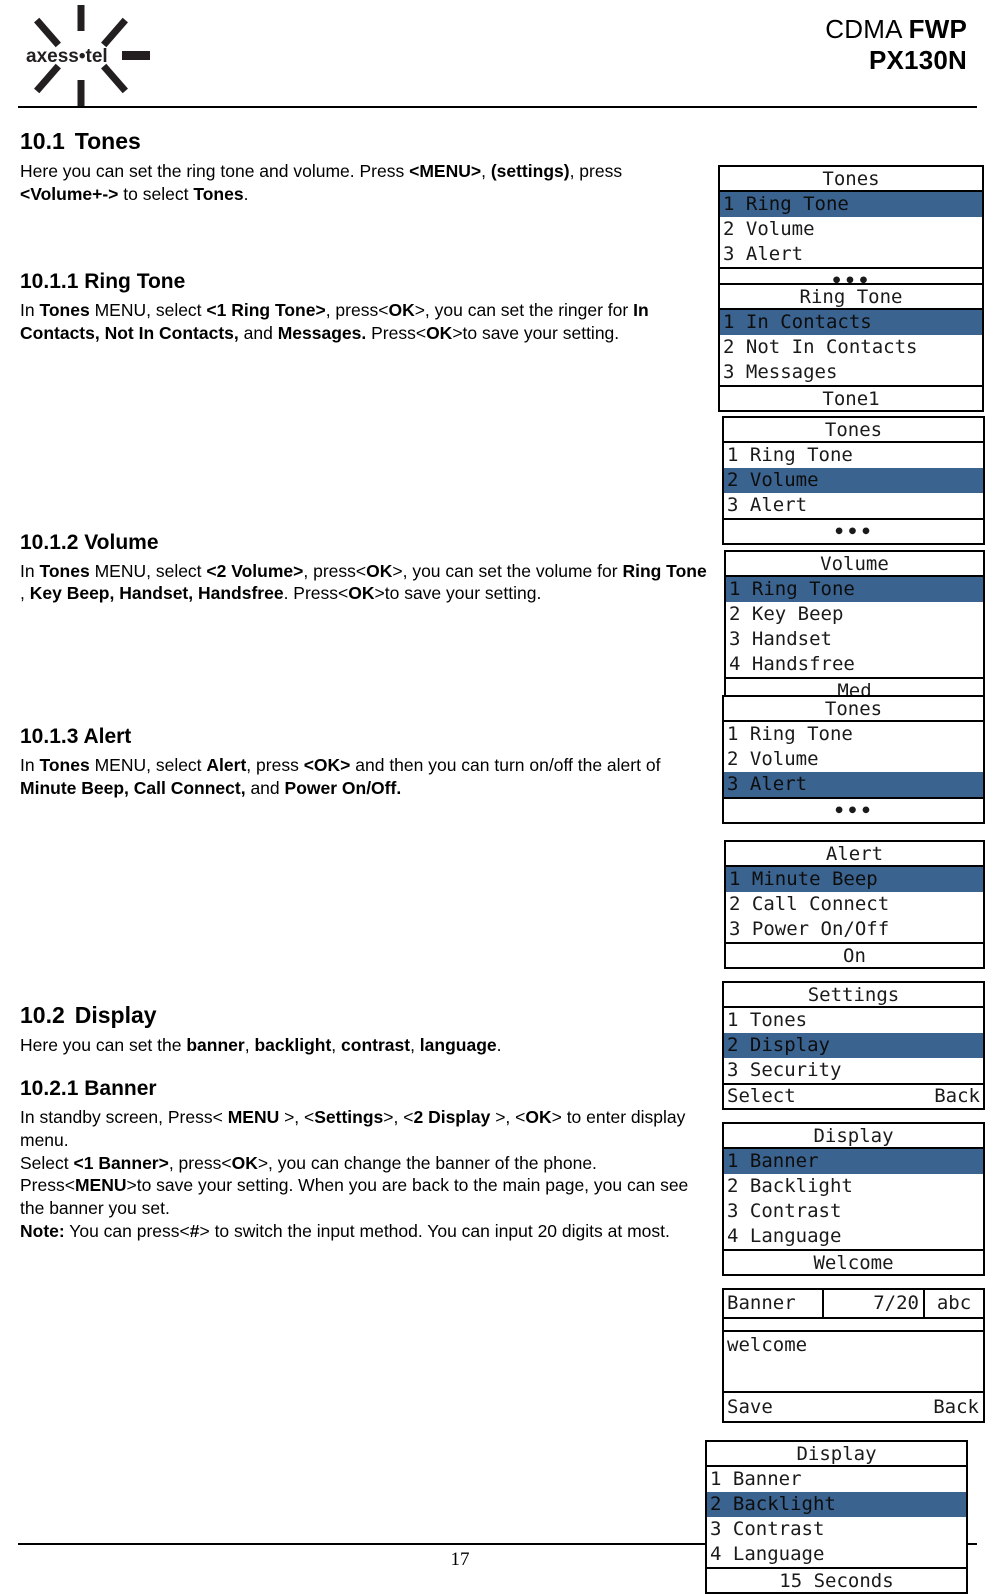  I want to click on heading-10-2-1: 10.2.1 Banner, so click(88, 1089).